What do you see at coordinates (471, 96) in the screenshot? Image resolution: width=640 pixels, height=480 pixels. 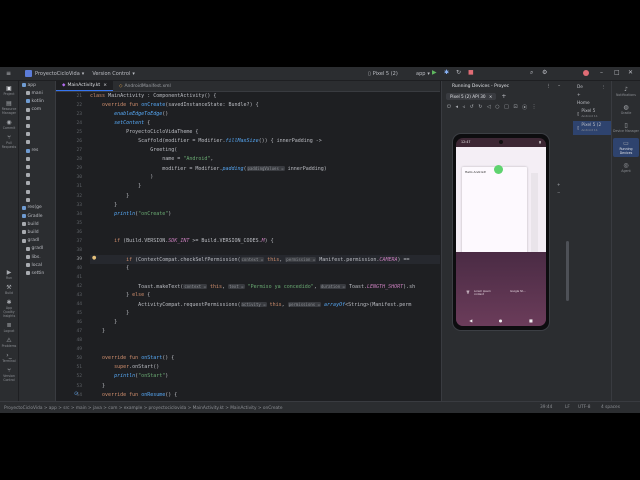 I see `device-tab: Pixel 5 (2) API 30 ×` at bounding box center [471, 96].